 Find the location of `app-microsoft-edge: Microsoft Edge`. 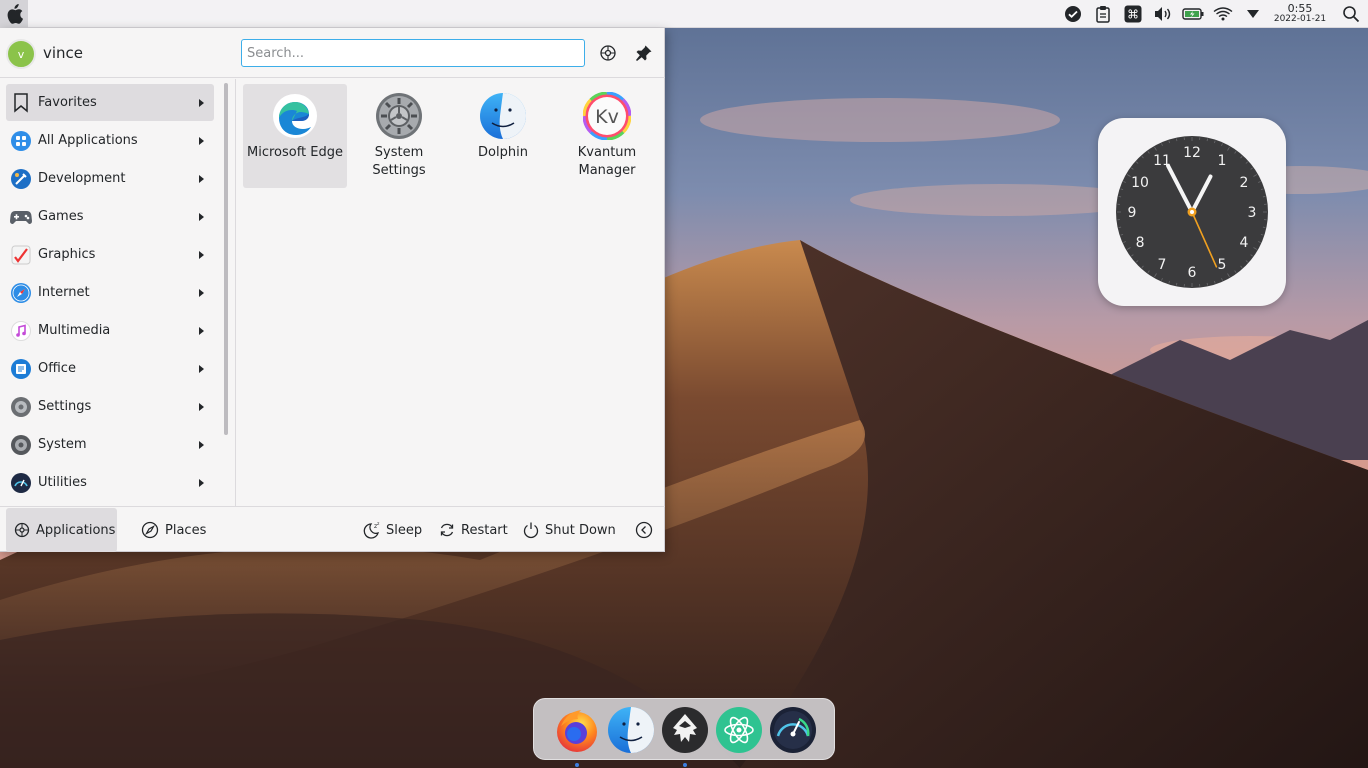

app-microsoft-edge: Microsoft Edge is located at coordinates (295, 136).